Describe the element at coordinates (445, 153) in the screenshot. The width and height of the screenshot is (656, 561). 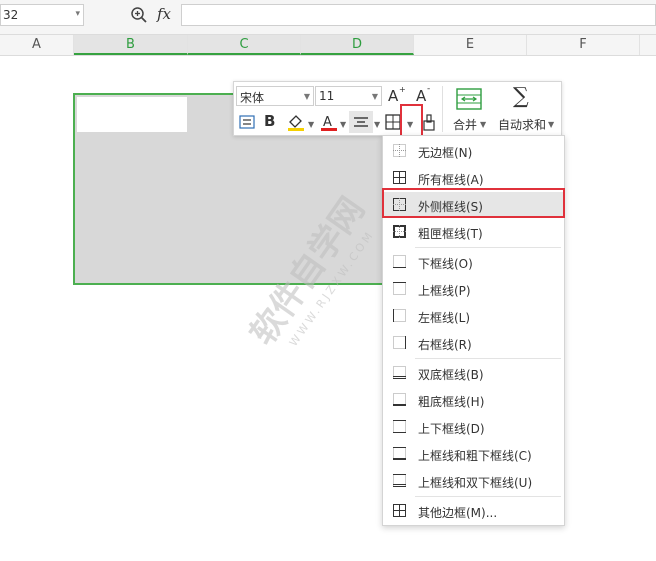
I see `menu-item-label: 无边框(N)` at that location.